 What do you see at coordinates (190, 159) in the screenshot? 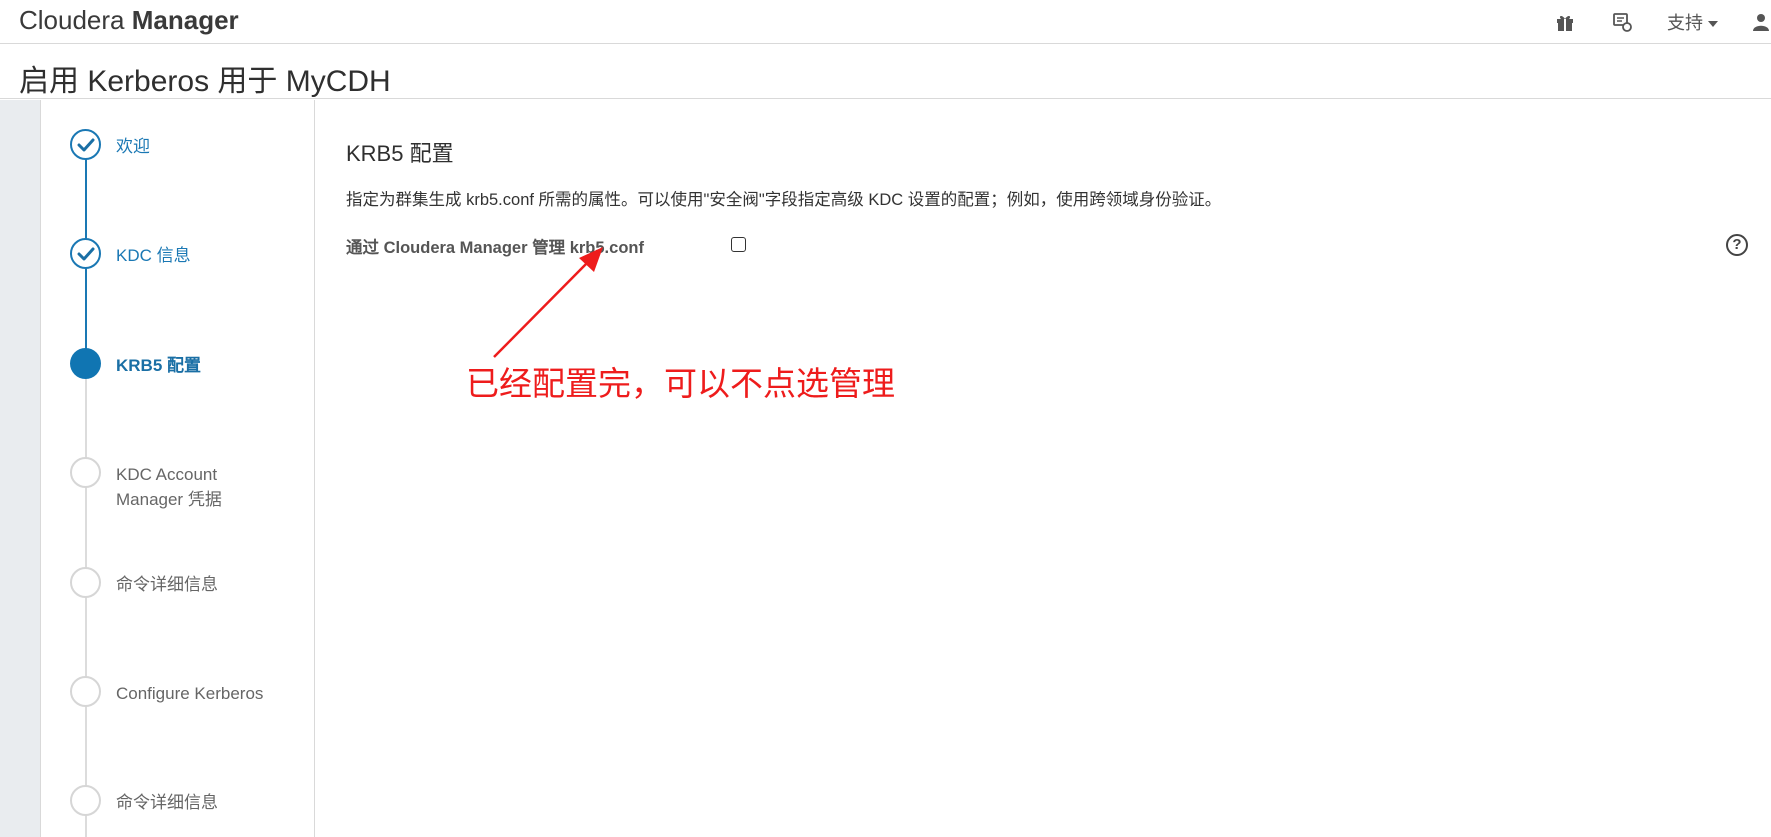
I see `step-welcome: 欢迎` at bounding box center [190, 159].